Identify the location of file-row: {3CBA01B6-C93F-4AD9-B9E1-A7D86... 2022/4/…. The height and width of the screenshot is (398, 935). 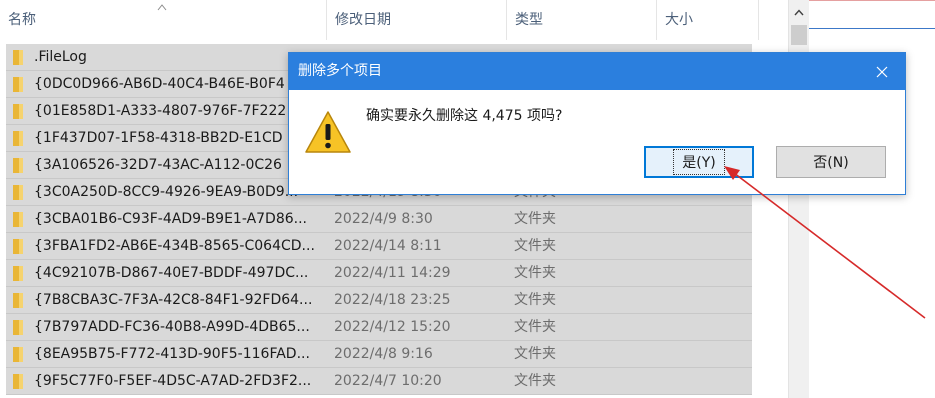
(379, 219).